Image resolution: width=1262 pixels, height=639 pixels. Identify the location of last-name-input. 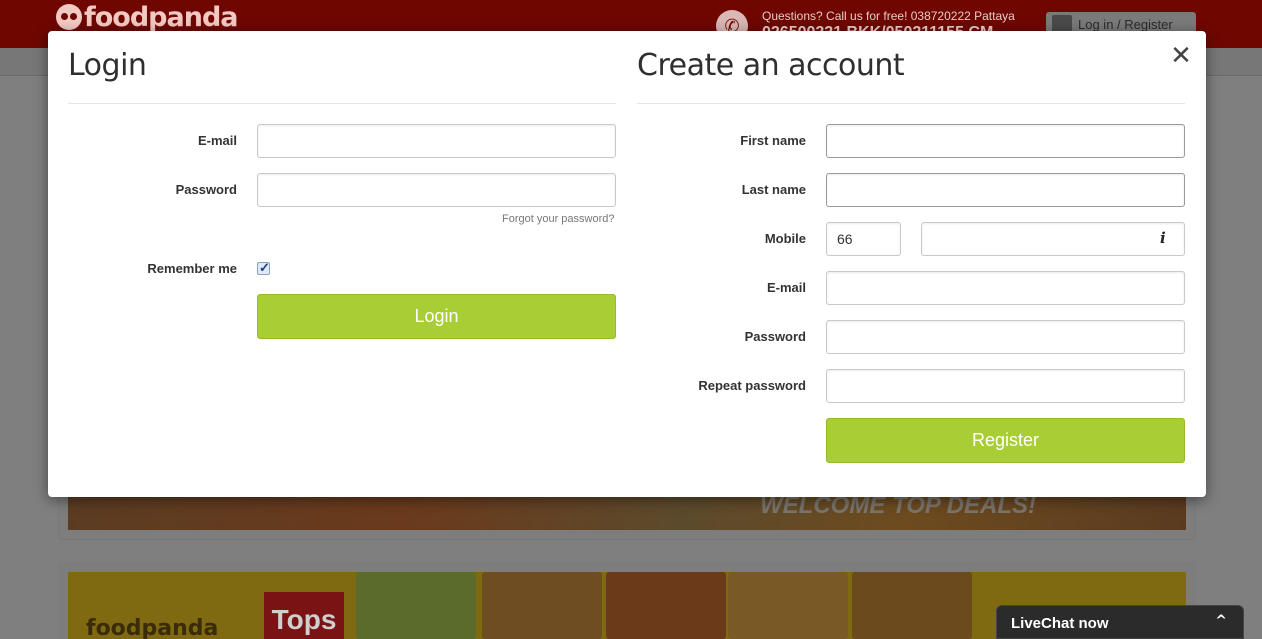
(1005, 190).